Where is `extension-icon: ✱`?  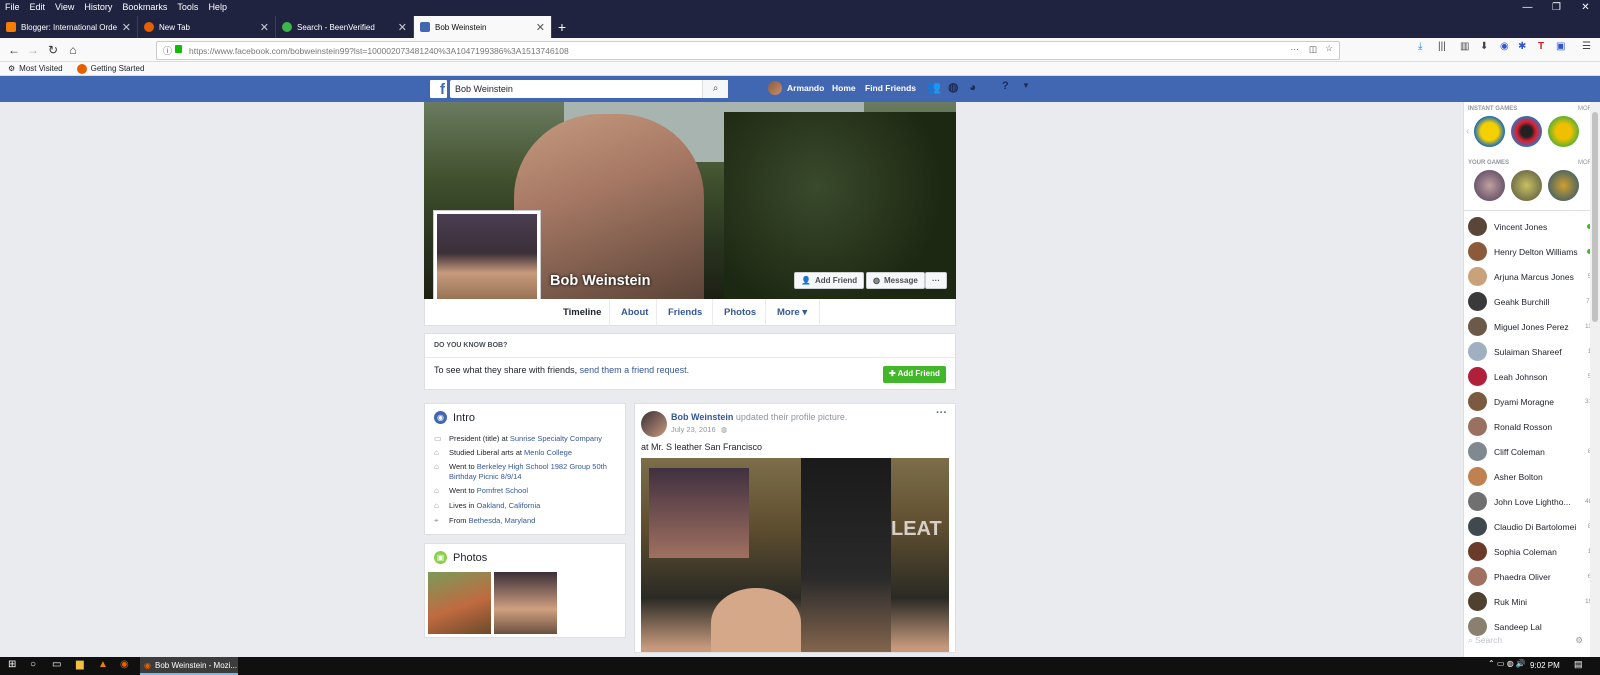
extension-icon: ✱ is located at coordinates (1522, 46).